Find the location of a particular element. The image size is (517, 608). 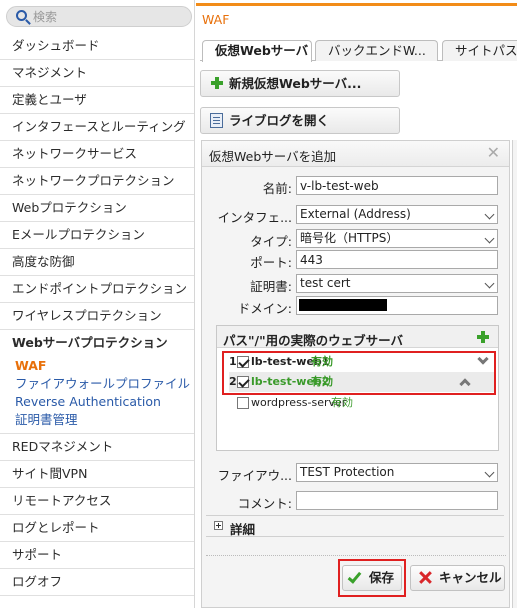

interface-value: External (Address) is located at coordinates (355, 214).